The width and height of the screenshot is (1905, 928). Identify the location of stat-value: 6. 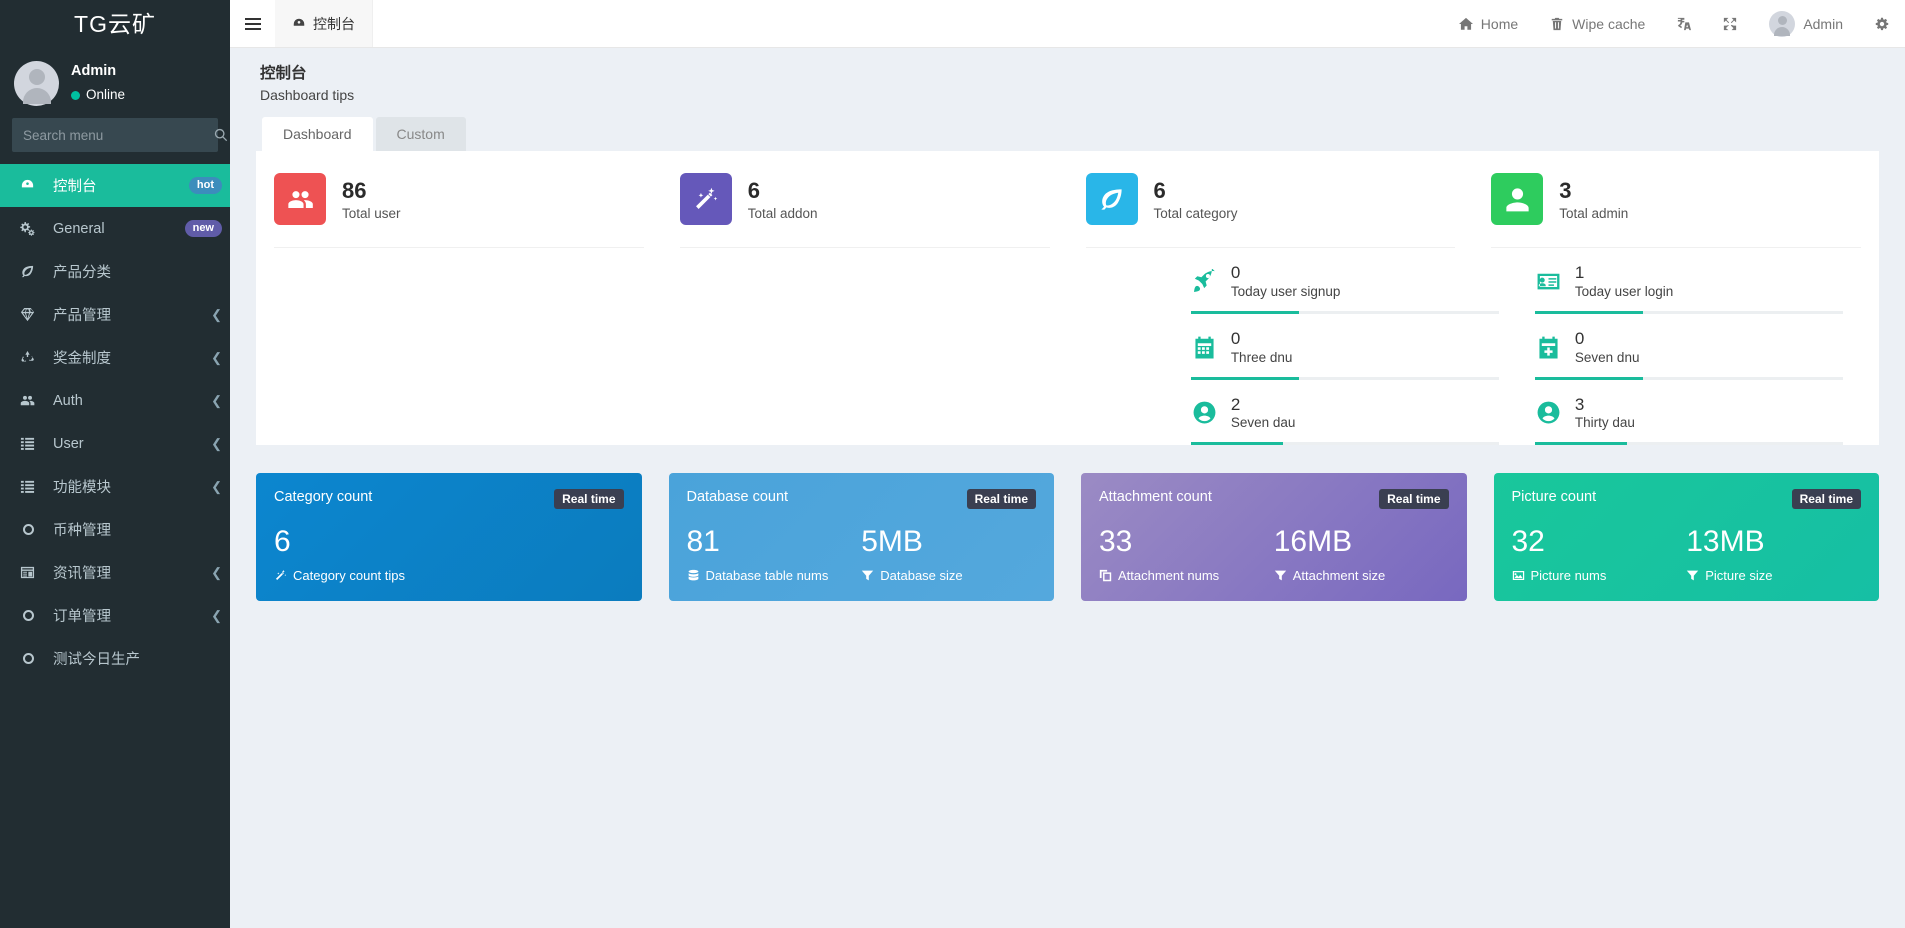
(1159, 190).